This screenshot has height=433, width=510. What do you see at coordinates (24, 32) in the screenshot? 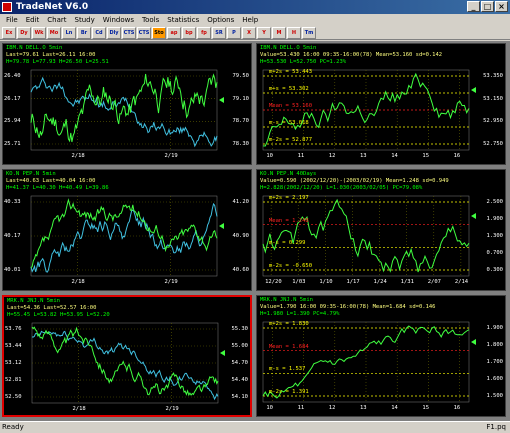
I see `toolbar-button-daily: Dy` at bounding box center [24, 32].